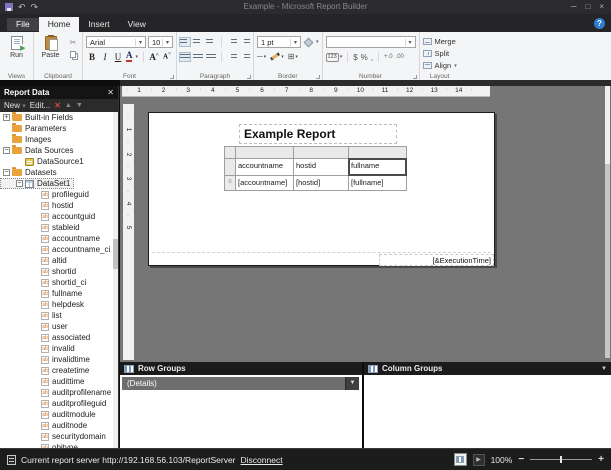 This screenshot has height=470, width=611. I want to click on tree-item-shortid_ci: shortid_ci, so click(59, 282).